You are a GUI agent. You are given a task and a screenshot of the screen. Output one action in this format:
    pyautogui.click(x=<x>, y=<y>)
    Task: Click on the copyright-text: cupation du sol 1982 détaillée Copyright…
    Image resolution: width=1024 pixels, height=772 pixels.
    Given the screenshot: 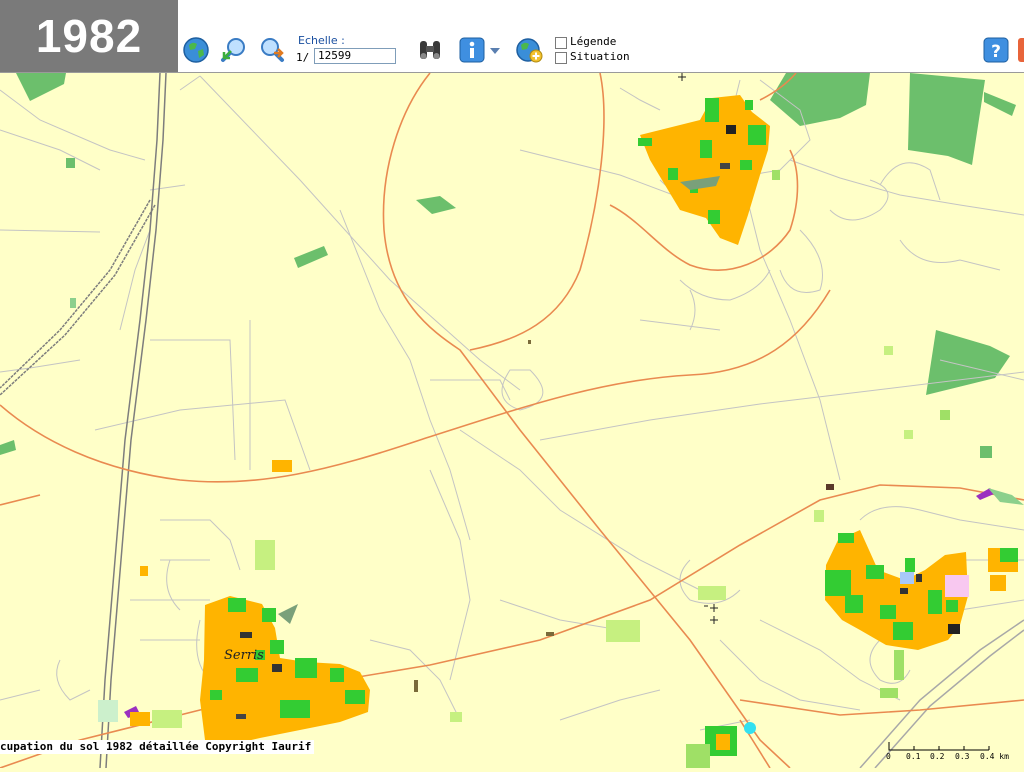 What is the action you would take?
    pyautogui.click(x=157, y=747)
    